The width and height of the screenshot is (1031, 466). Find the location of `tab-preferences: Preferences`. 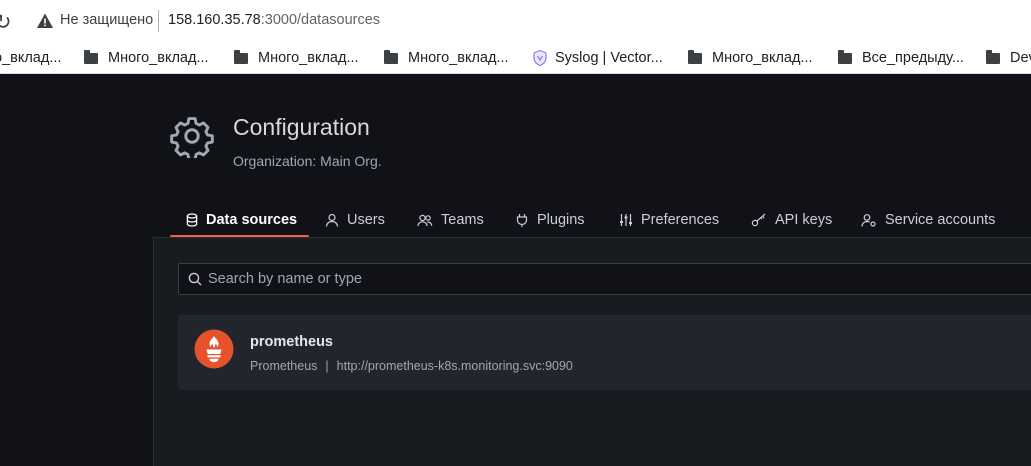

tab-preferences: Preferences is located at coordinates (669, 220).